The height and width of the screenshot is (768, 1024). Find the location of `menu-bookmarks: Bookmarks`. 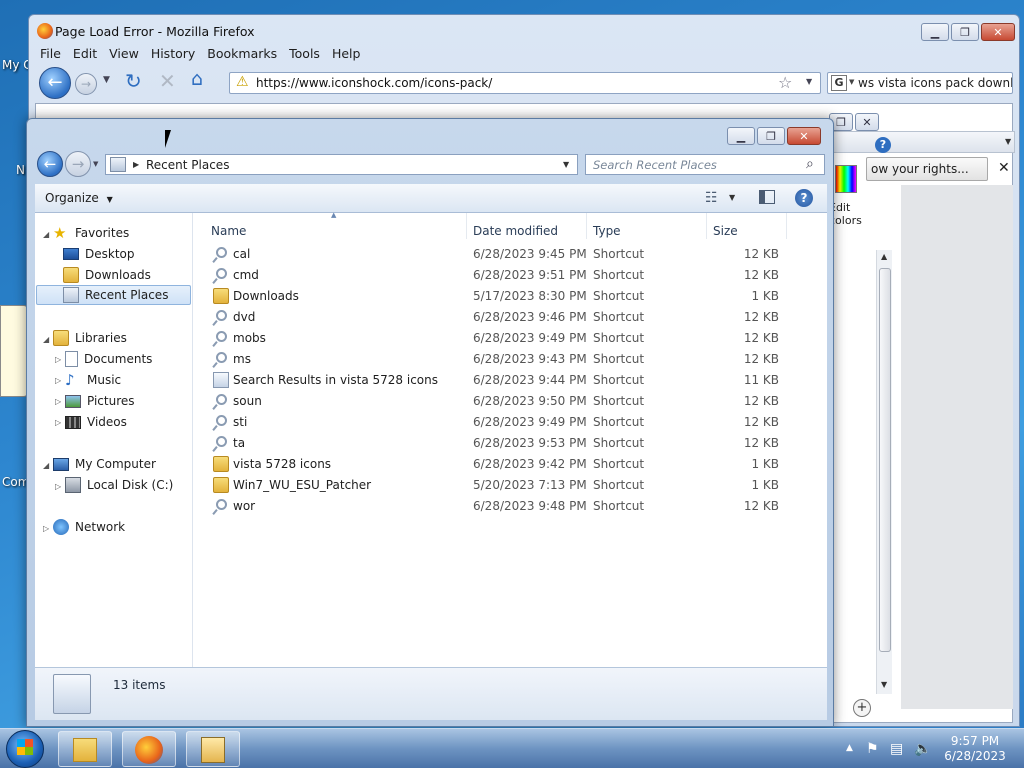

menu-bookmarks: Bookmarks is located at coordinates (242, 53).